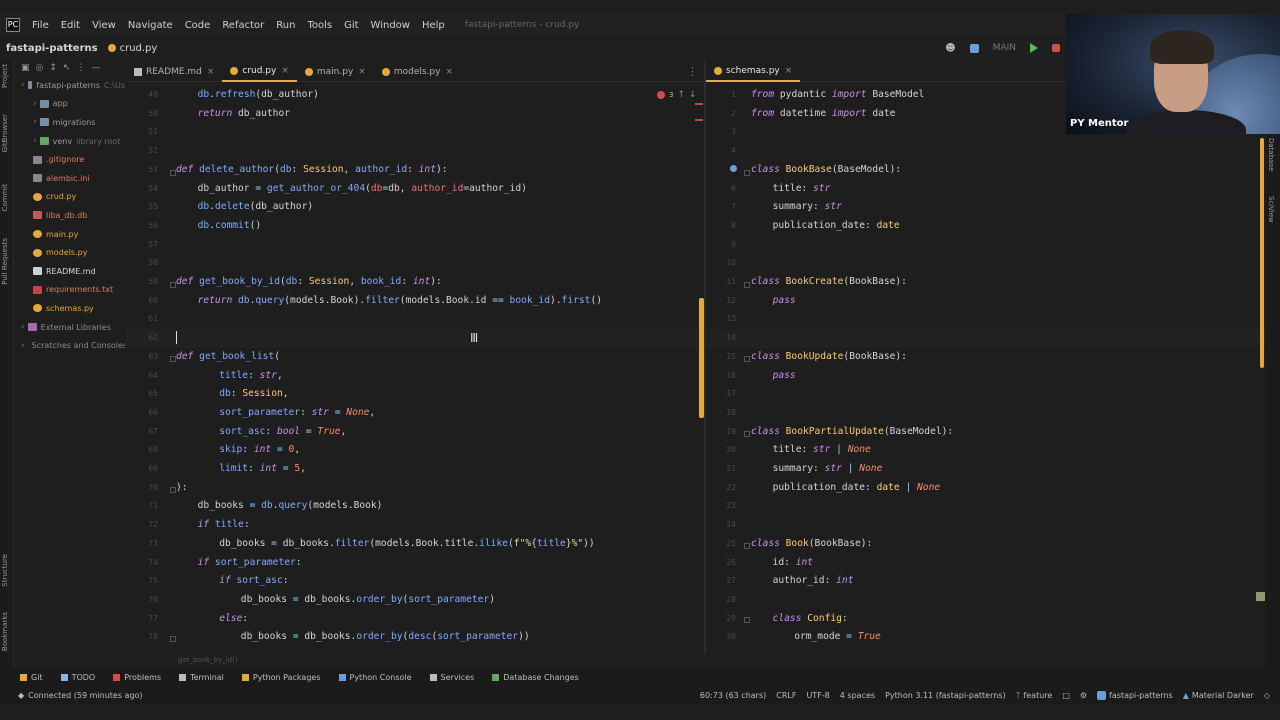 This screenshot has width=1280, height=720. Describe the element at coordinates (692, 71) in the screenshot. I see `more-tabs-icon: ⋮` at that location.